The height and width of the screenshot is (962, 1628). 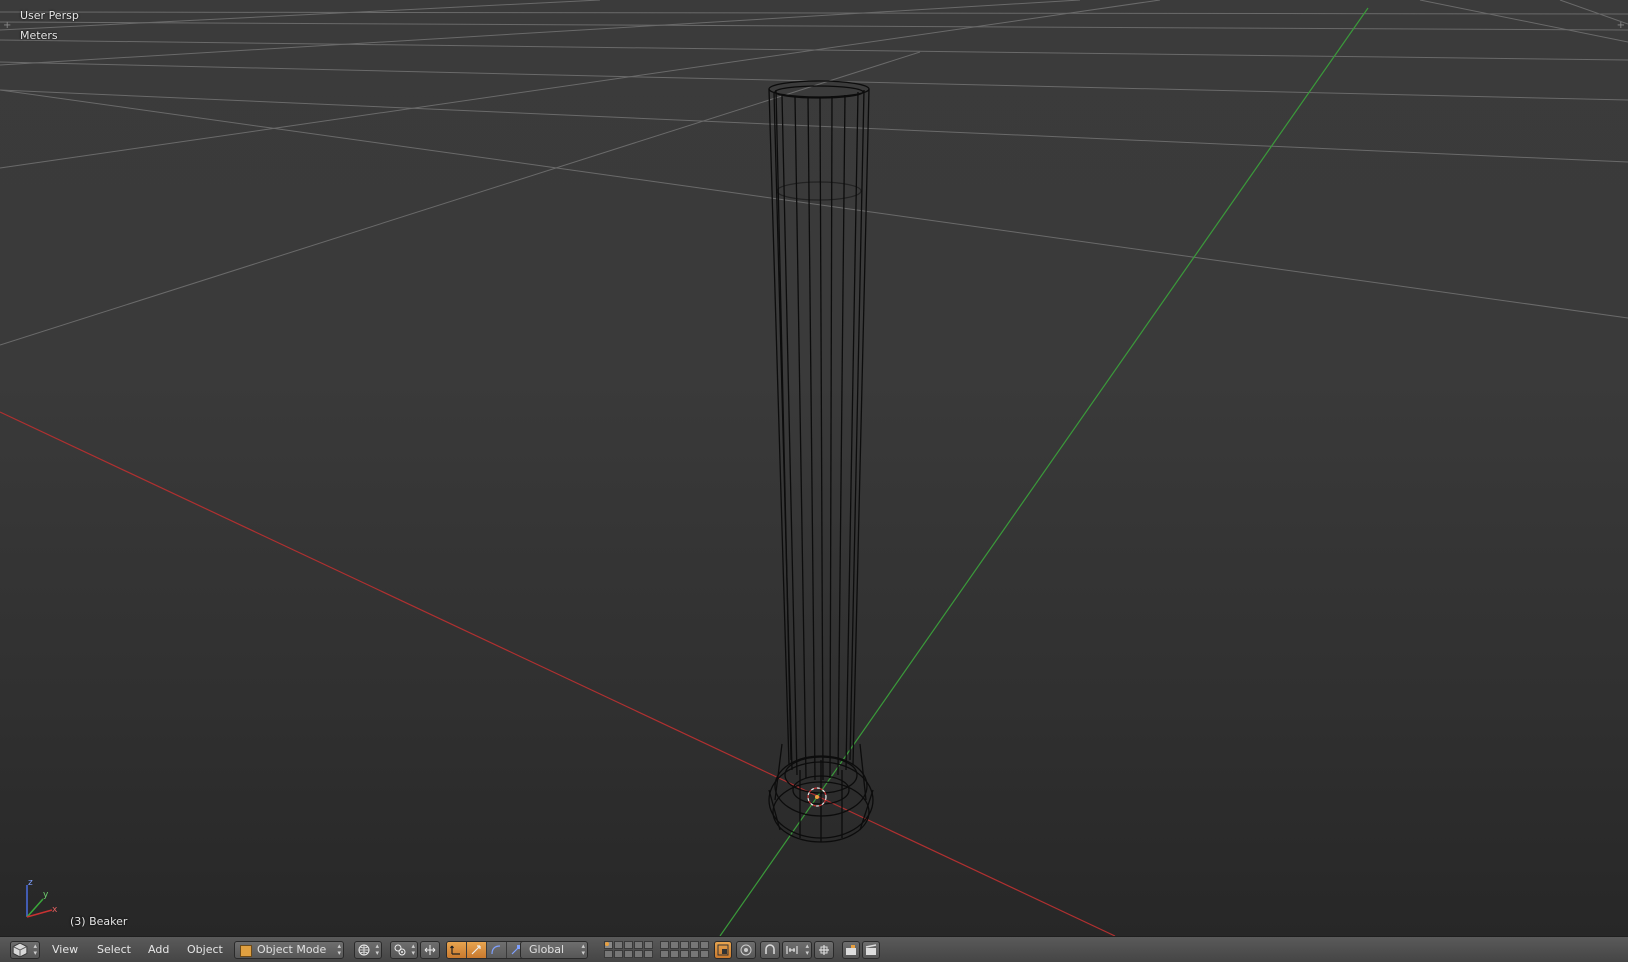 I want to click on pivot-point-dropdown: ▴ ▾, so click(x=404, y=950).